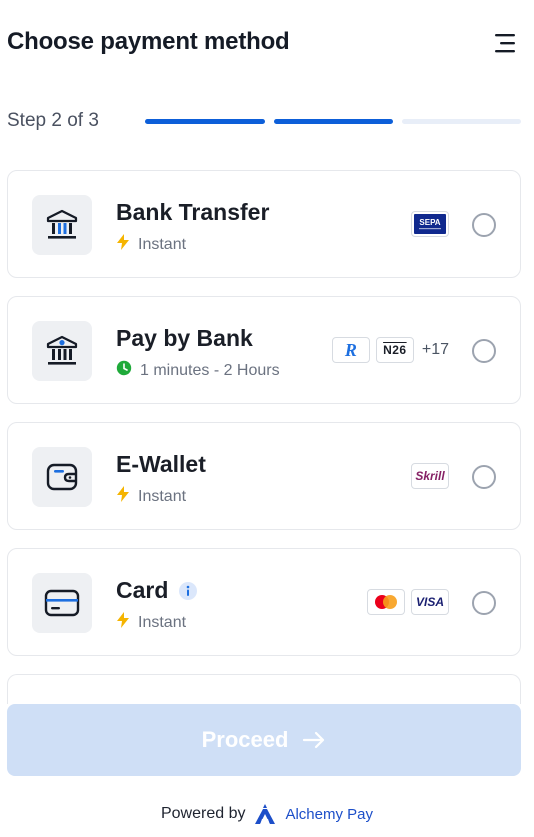 The height and width of the screenshot is (837, 534). I want to click on method-name: Bank Transfer, so click(193, 212).